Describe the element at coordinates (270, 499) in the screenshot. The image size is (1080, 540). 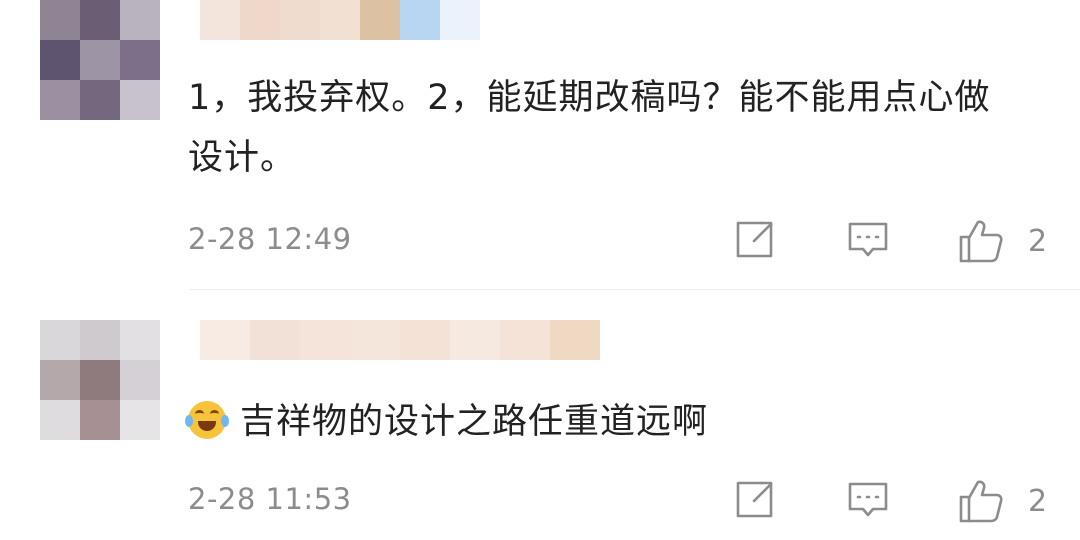
I see `comment-timestamp: 2-28 11:53` at that location.